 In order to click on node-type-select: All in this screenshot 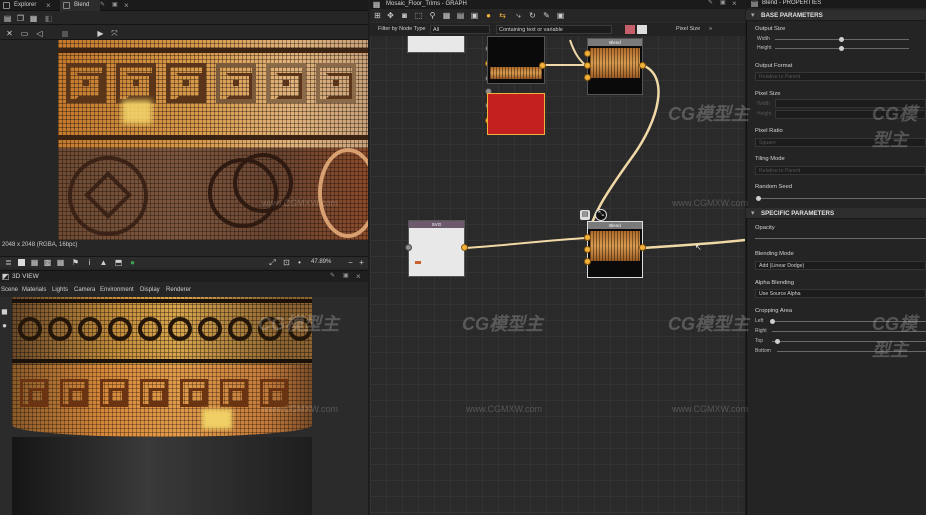, I will do `click(460, 29)`.